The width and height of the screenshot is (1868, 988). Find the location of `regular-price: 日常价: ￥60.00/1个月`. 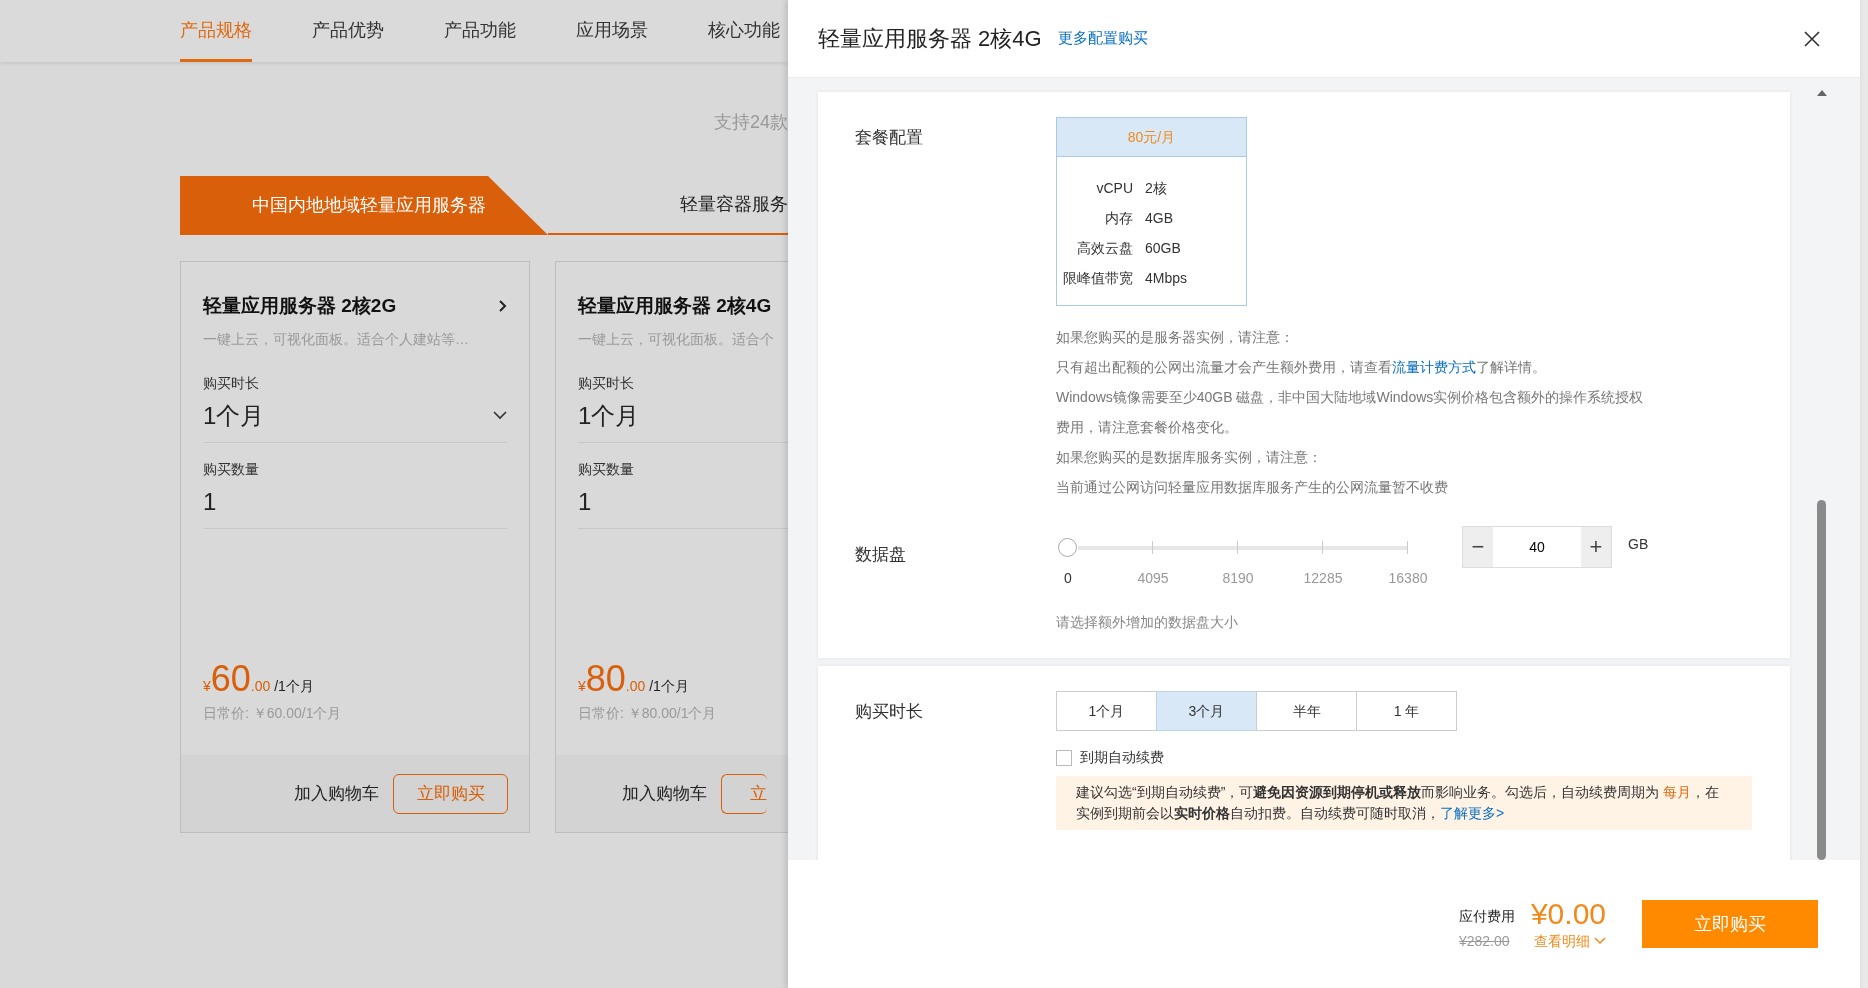

regular-price: 日常价: ￥60.00/1个月 is located at coordinates (272, 712).